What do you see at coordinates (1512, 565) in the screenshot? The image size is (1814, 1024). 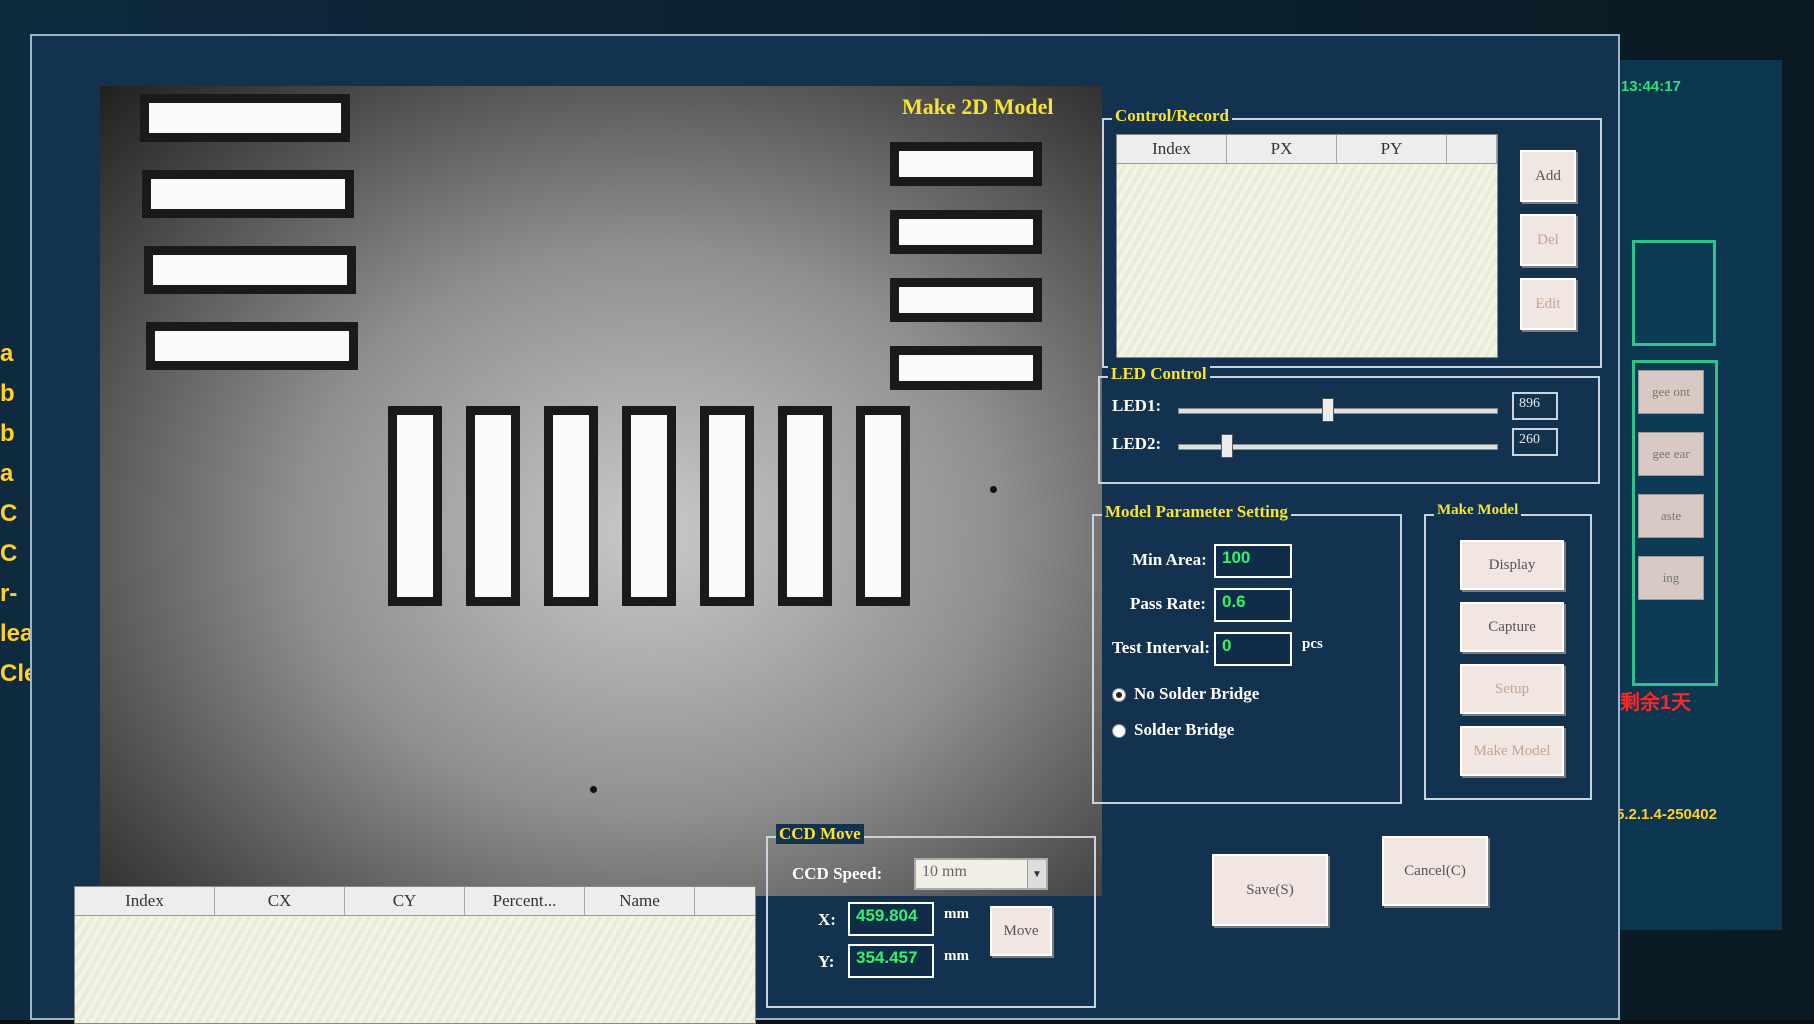 I see `display-button: Display` at bounding box center [1512, 565].